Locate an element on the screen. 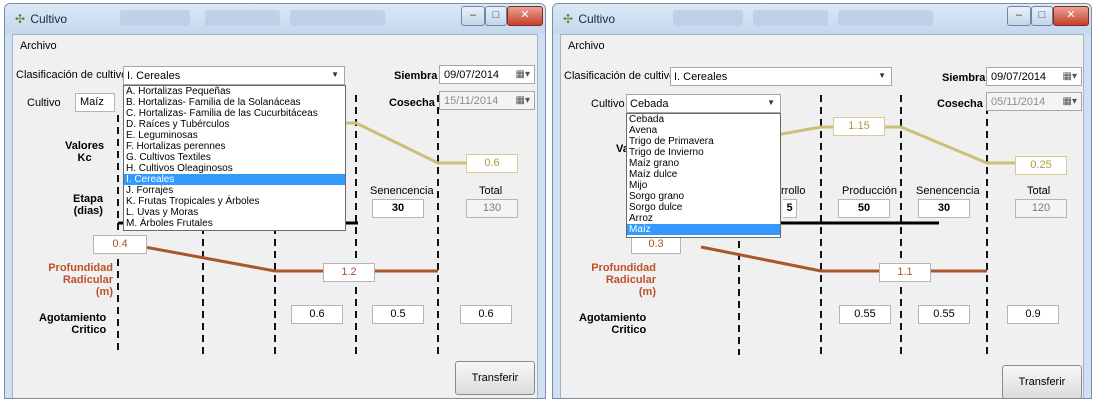 This screenshot has width=1095, height=400. dropdown-option: Cebada is located at coordinates (703, 119).